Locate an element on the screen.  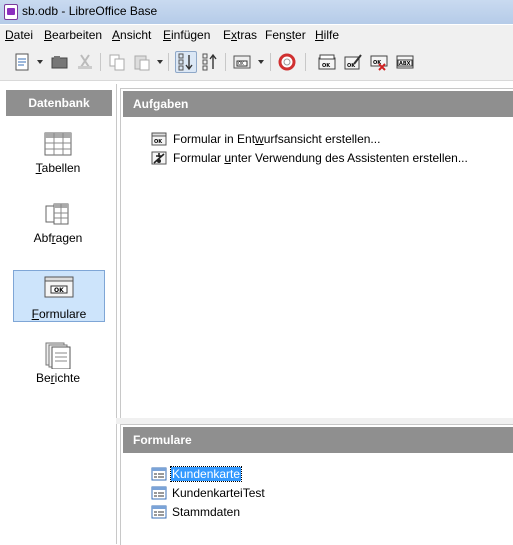
libreoffice-base-icon is located at coordinates (11, 12).